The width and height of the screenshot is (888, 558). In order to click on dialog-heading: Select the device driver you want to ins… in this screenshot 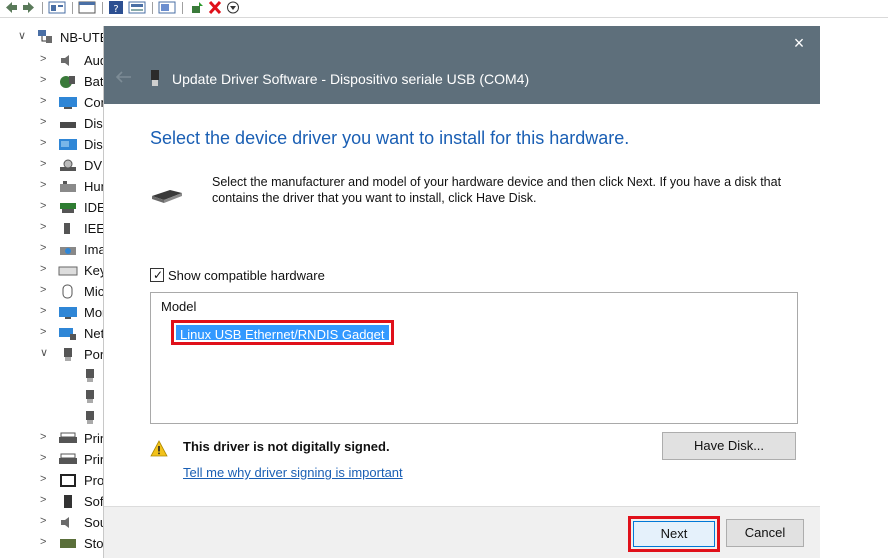, I will do `click(390, 138)`.